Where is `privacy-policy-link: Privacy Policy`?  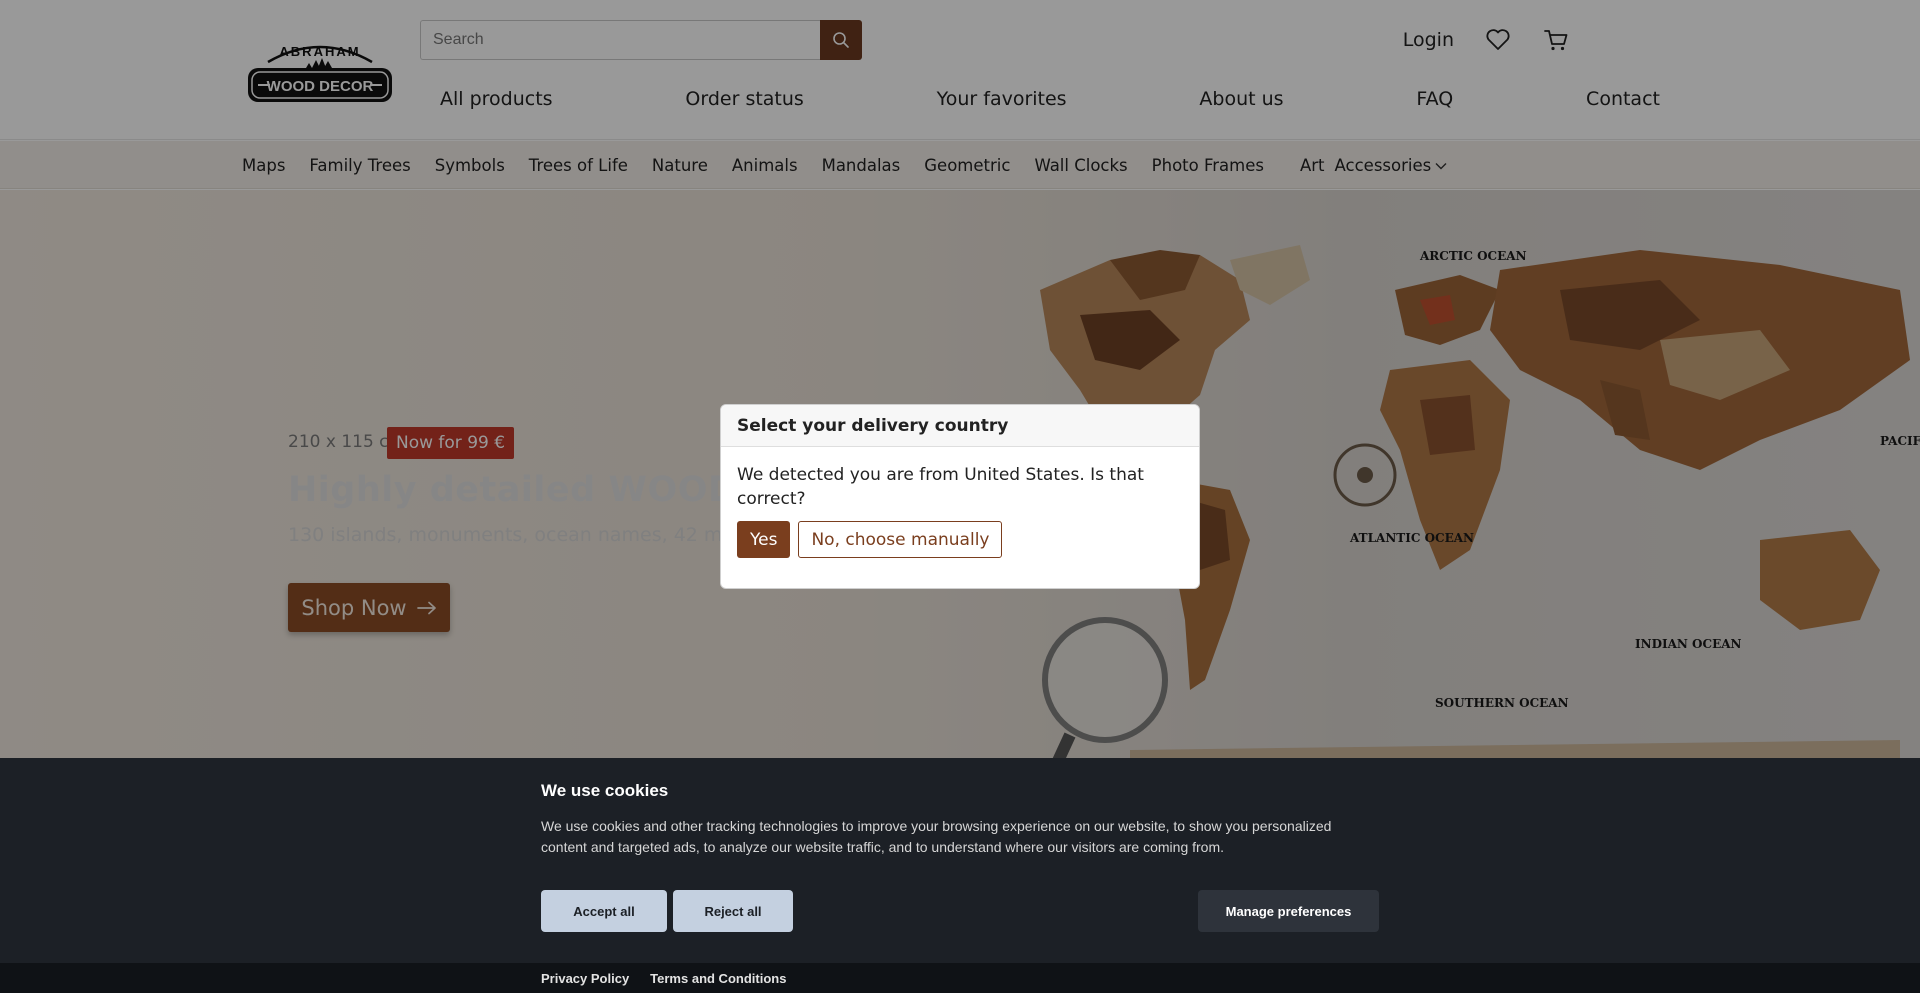 privacy-policy-link: Privacy Policy is located at coordinates (585, 978).